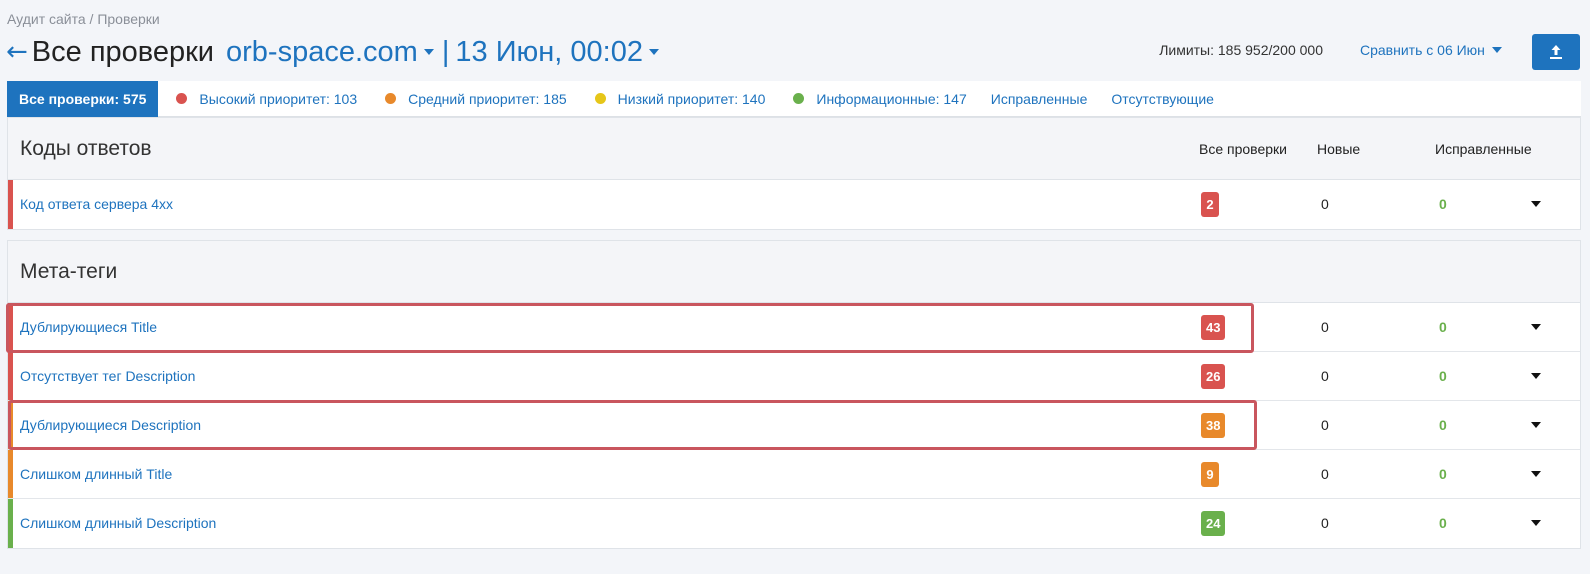  Describe the element at coordinates (794, 474) in the screenshot. I see `table-row: Слишком длинный Title 9 0 0` at that location.